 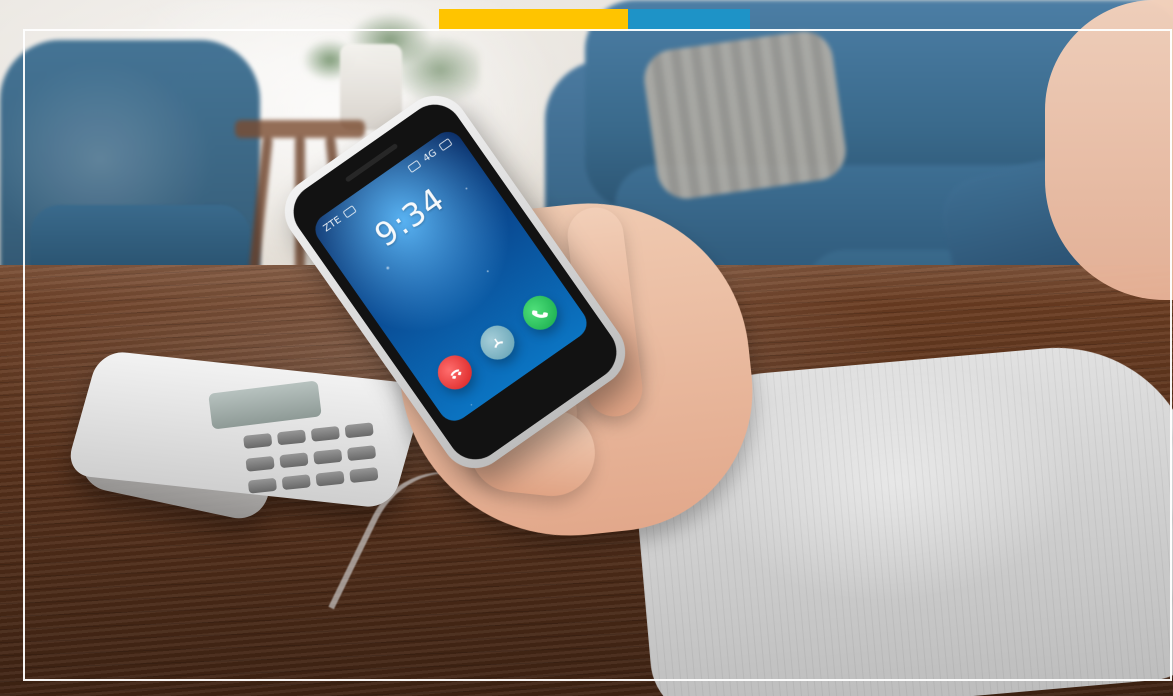 I want to click on hold-call-button, so click(x=497, y=342).